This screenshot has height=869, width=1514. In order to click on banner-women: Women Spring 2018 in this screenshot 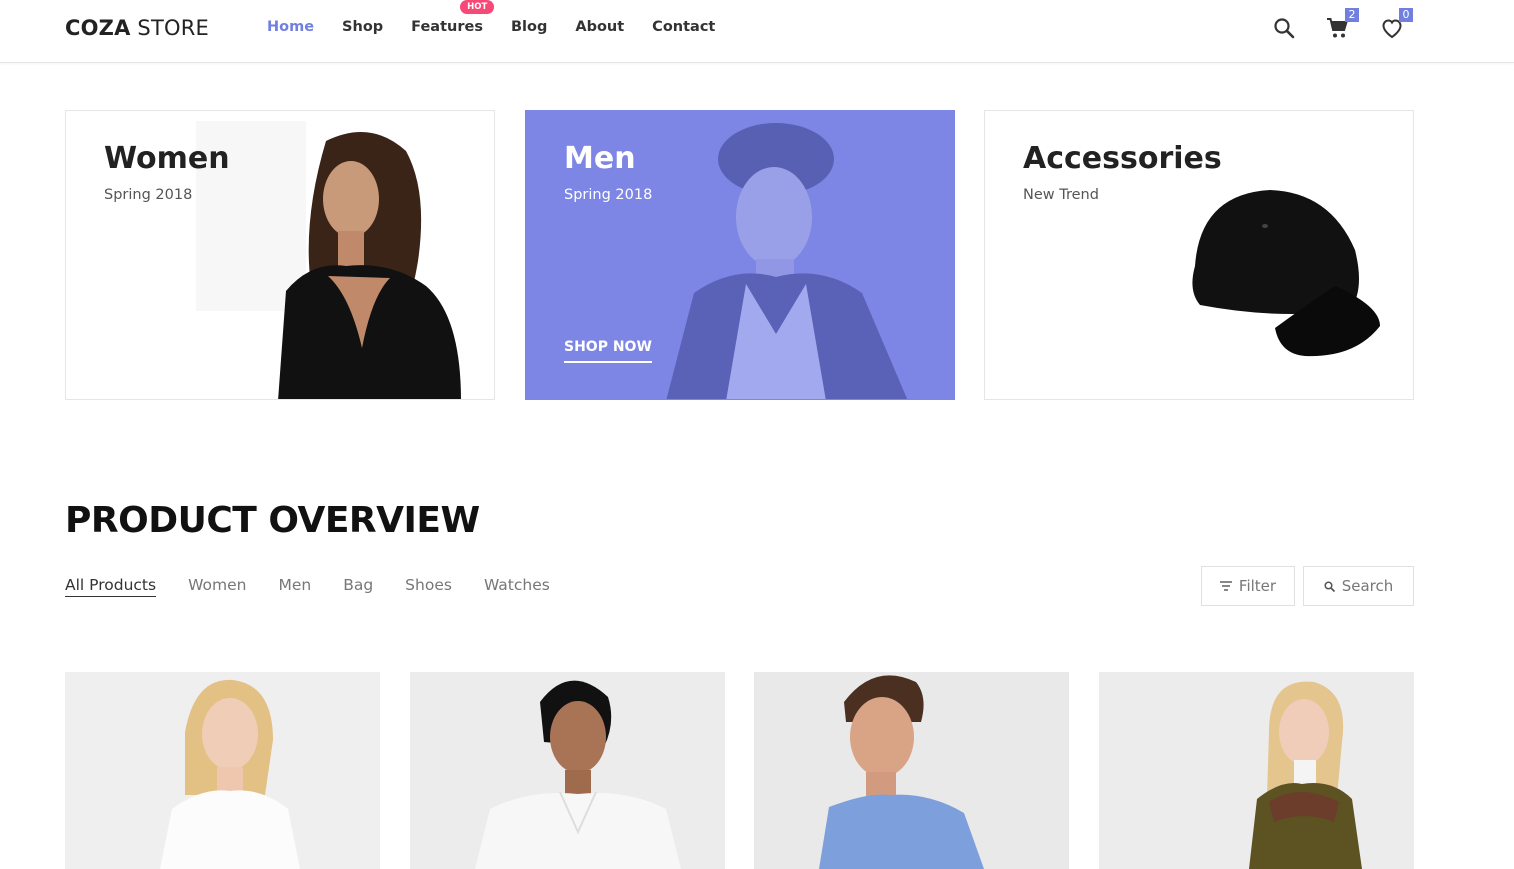, I will do `click(280, 255)`.